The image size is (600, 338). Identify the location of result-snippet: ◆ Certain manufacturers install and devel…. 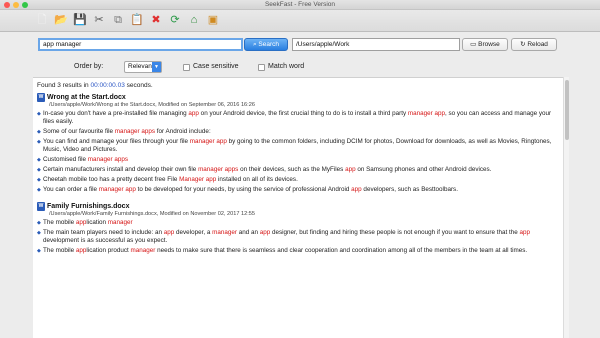
(300, 170).